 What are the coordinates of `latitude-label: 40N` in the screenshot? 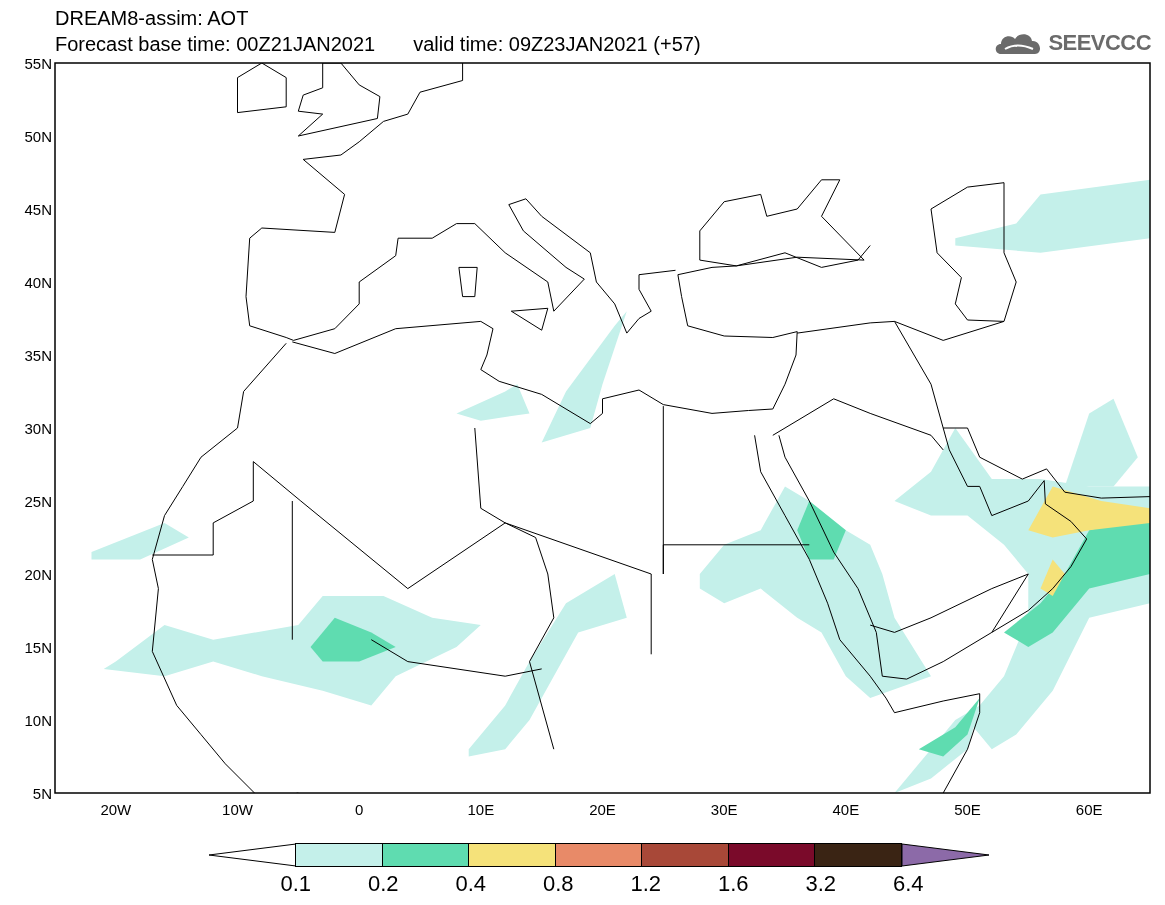 It's located at (38, 282).